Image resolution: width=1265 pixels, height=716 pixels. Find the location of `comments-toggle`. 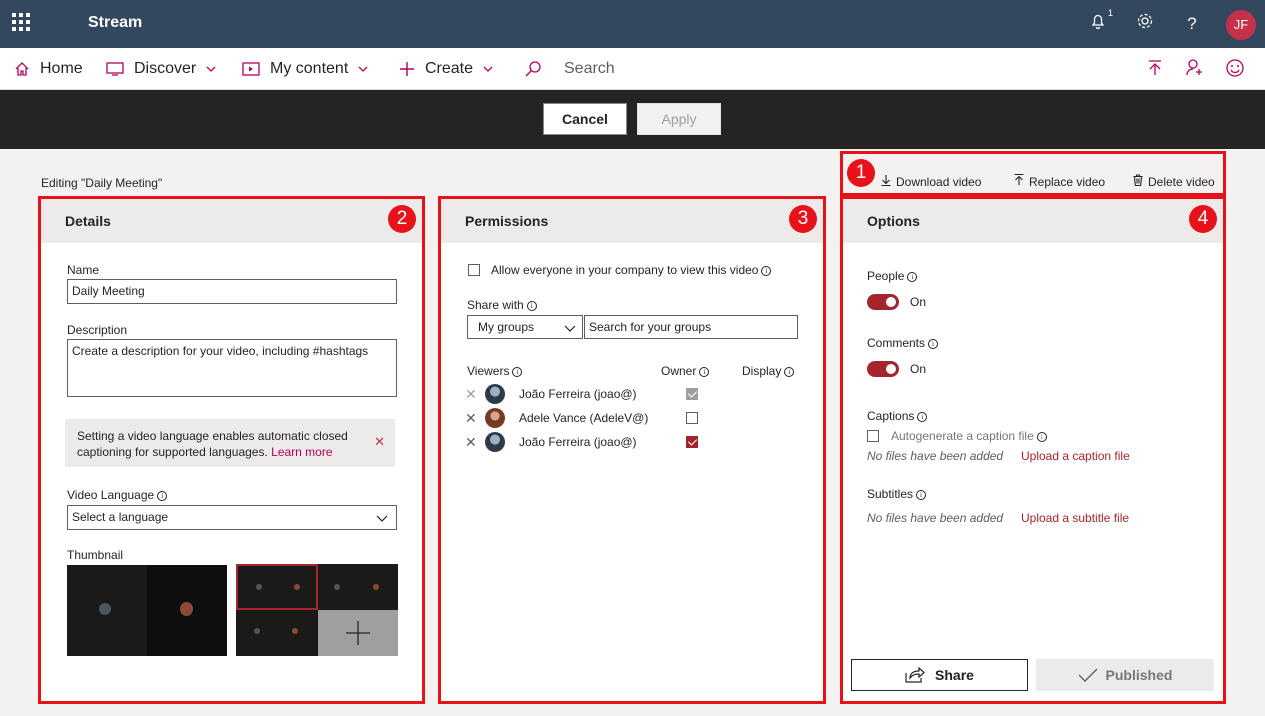

comments-toggle is located at coordinates (883, 369).